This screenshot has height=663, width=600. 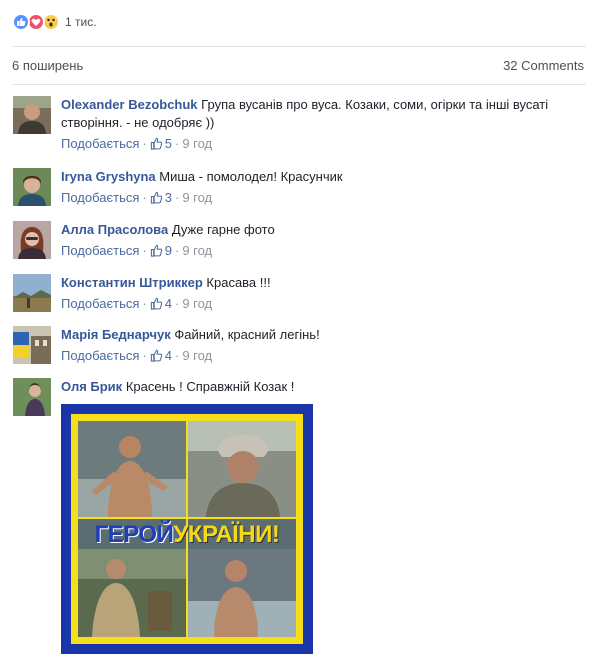 I want to click on like-reaction-icon, so click(x=21, y=22).